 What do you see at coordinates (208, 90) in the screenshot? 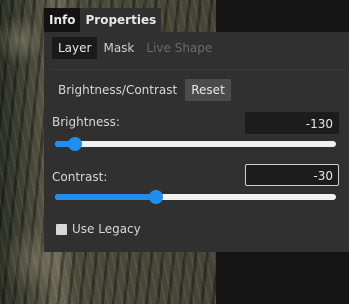
I see `reset-button: Reset` at bounding box center [208, 90].